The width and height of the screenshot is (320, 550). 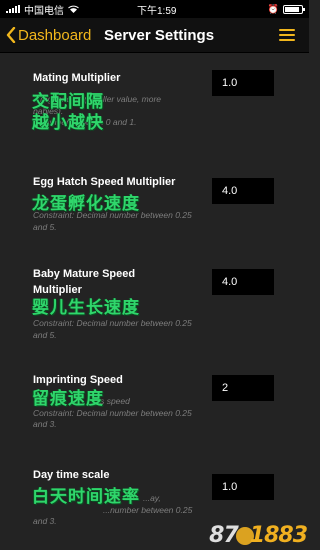 I want to click on setting-label: Baby Mature Speed Multiplier, so click(x=84, y=282).